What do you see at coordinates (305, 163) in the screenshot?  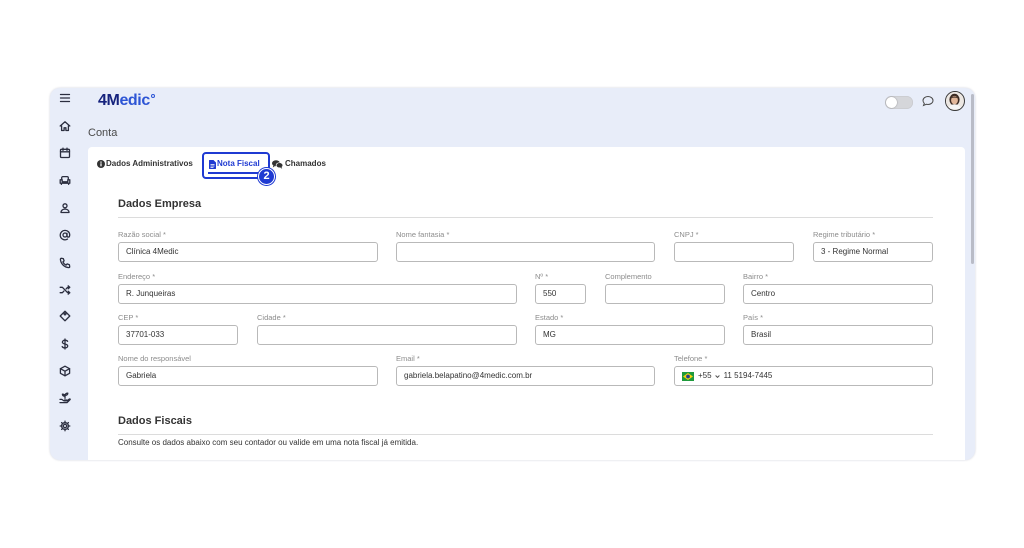 I see `tab-label: Chamados` at bounding box center [305, 163].